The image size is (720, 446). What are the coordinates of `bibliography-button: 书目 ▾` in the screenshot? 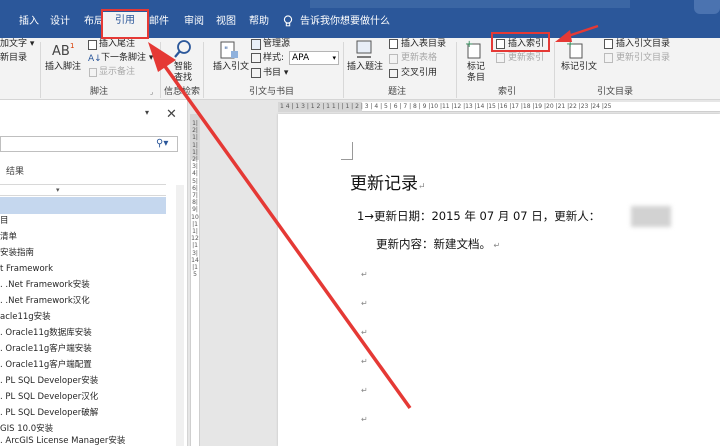 It's located at (275, 73).